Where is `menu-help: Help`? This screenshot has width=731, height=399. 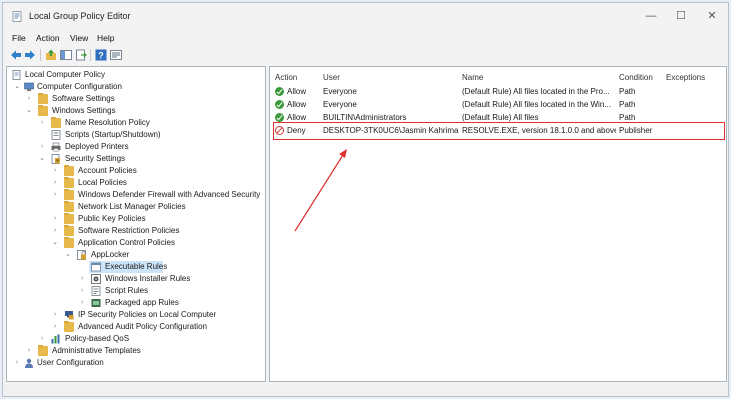 menu-help: Help is located at coordinates (105, 38).